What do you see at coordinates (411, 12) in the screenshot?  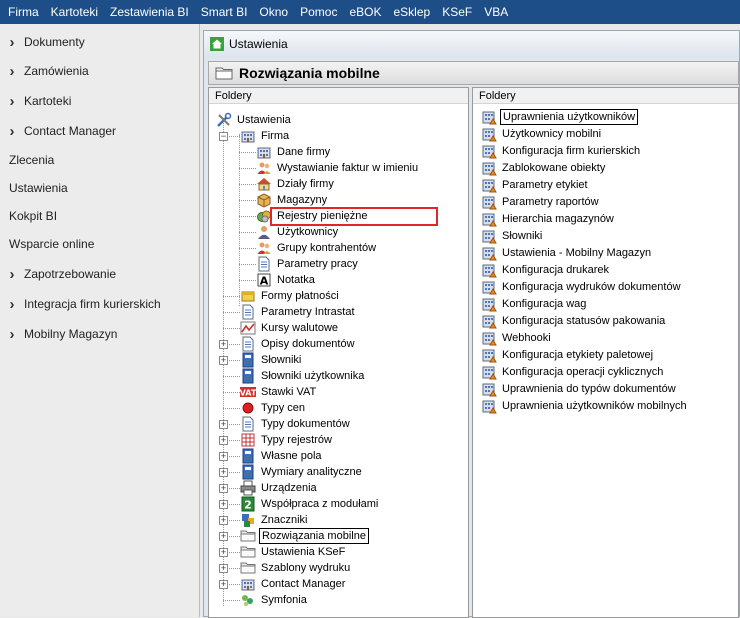 I see `menu-esklep: eSklep` at bounding box center [411, 12].